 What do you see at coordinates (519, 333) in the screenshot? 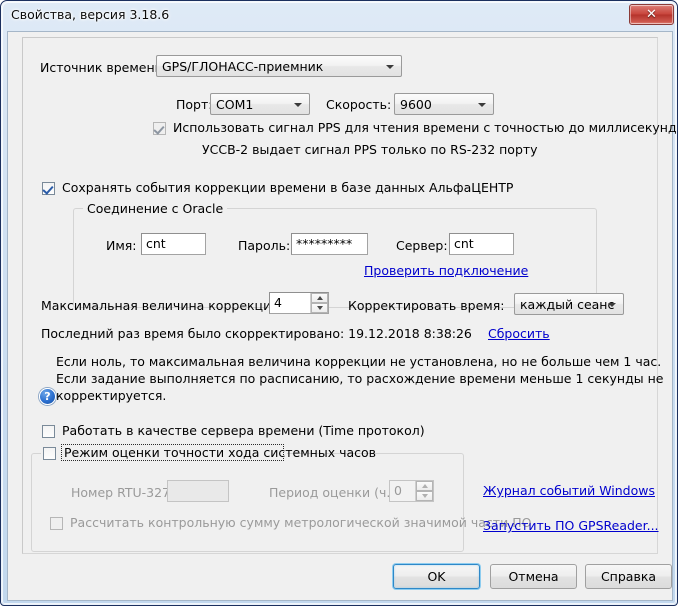
I see `reset-link: Сбросить` at bounding box center [519, 333].